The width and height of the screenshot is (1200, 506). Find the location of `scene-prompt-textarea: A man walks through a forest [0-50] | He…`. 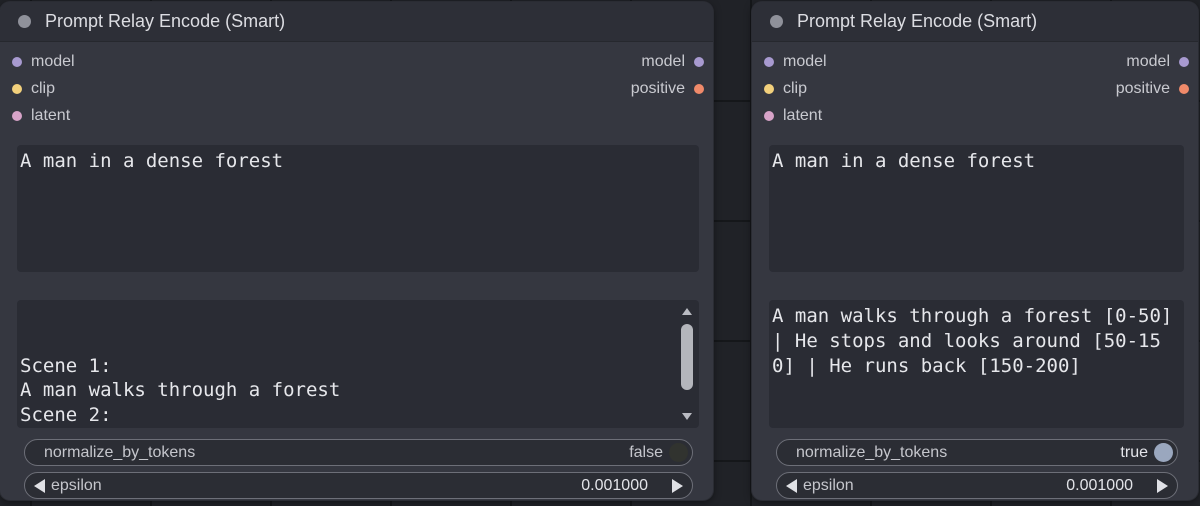

scene-prompt-textarea: A man walks through a forest [0-50] | He… is located at coordinates (976, 364).